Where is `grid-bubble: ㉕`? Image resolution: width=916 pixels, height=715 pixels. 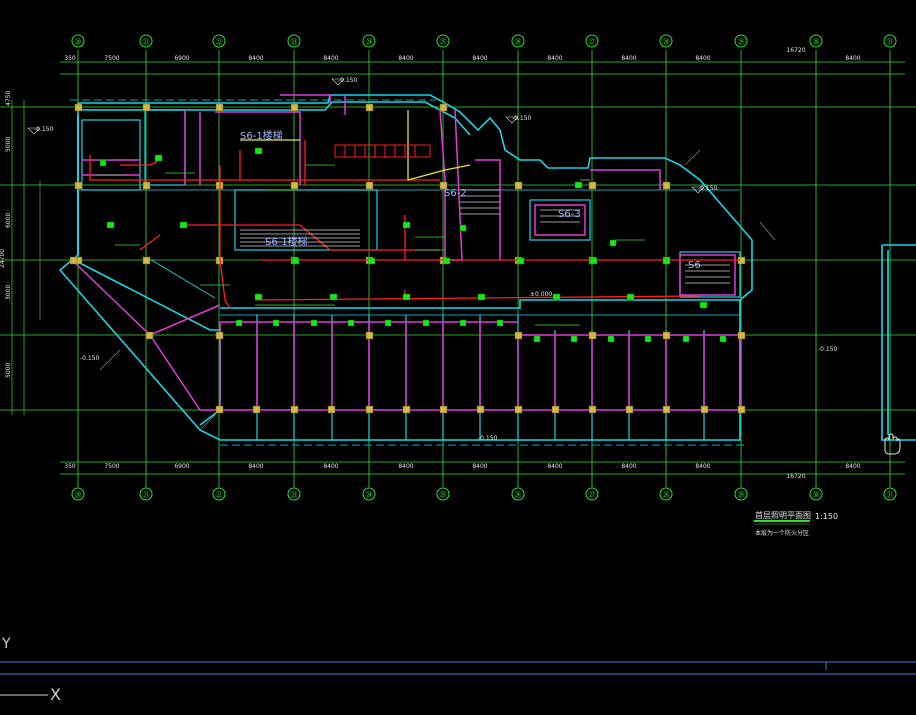 grid-bubble: ㉕ is located at coordinates (443, 41).